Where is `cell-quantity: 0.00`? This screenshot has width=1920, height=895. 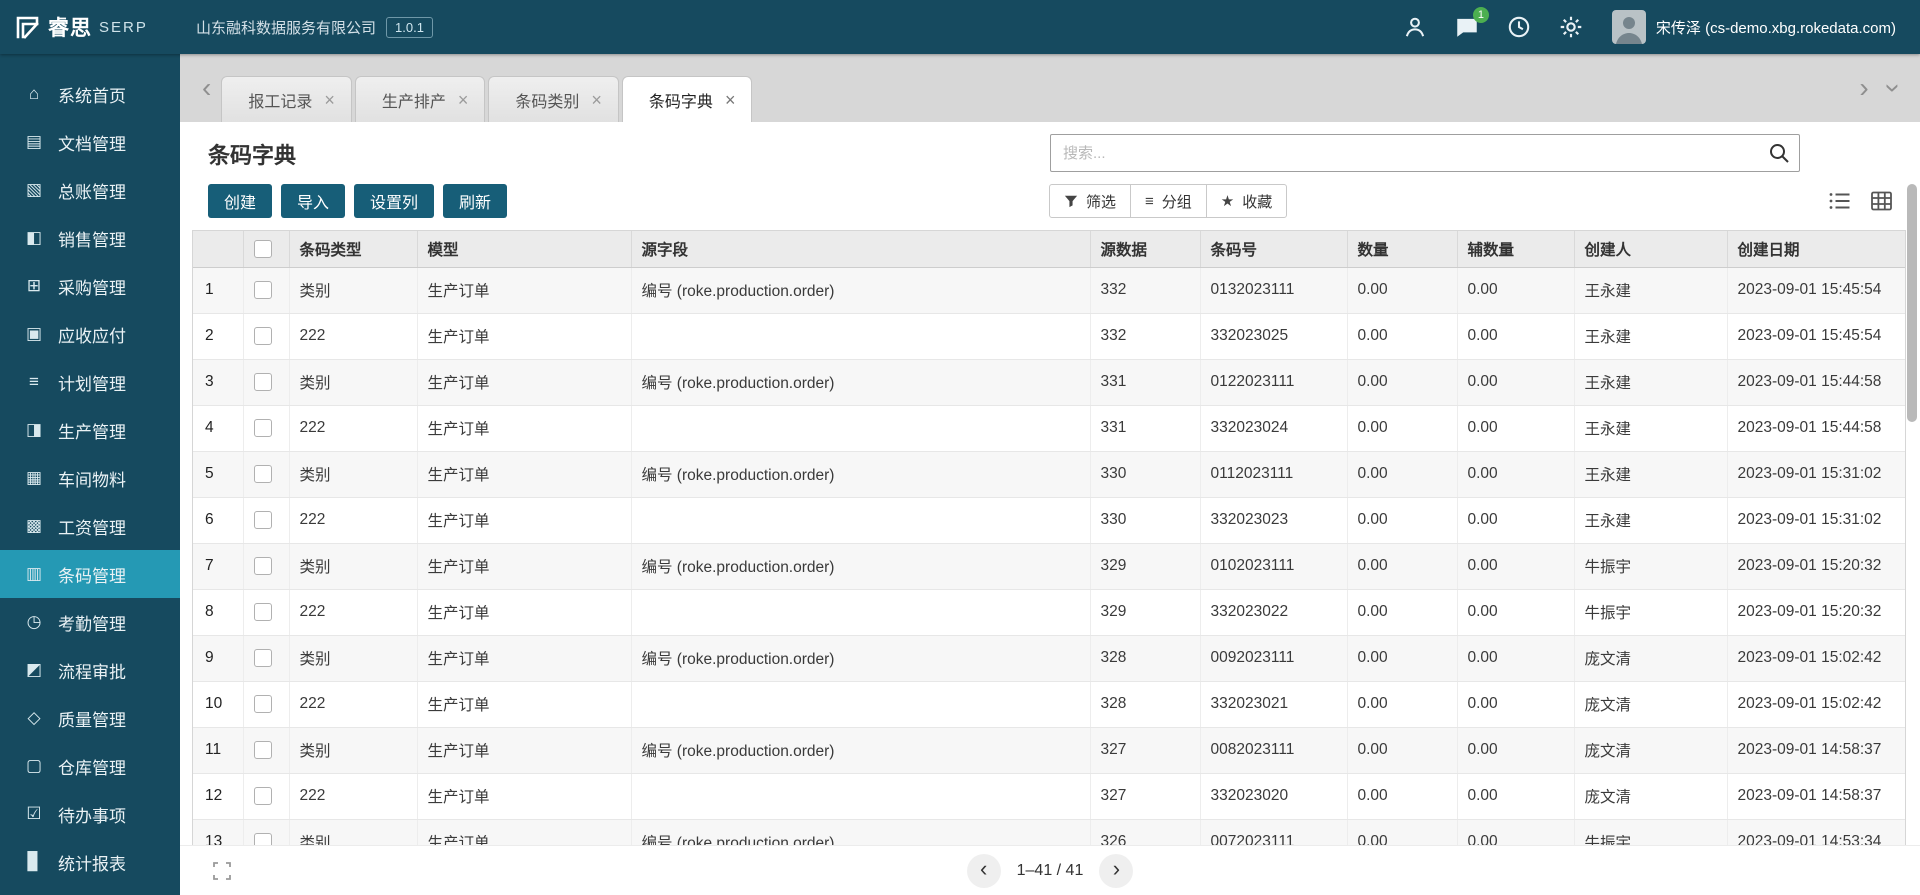
cell-quantity: 0.00 is located at coordinates (1402, 796).